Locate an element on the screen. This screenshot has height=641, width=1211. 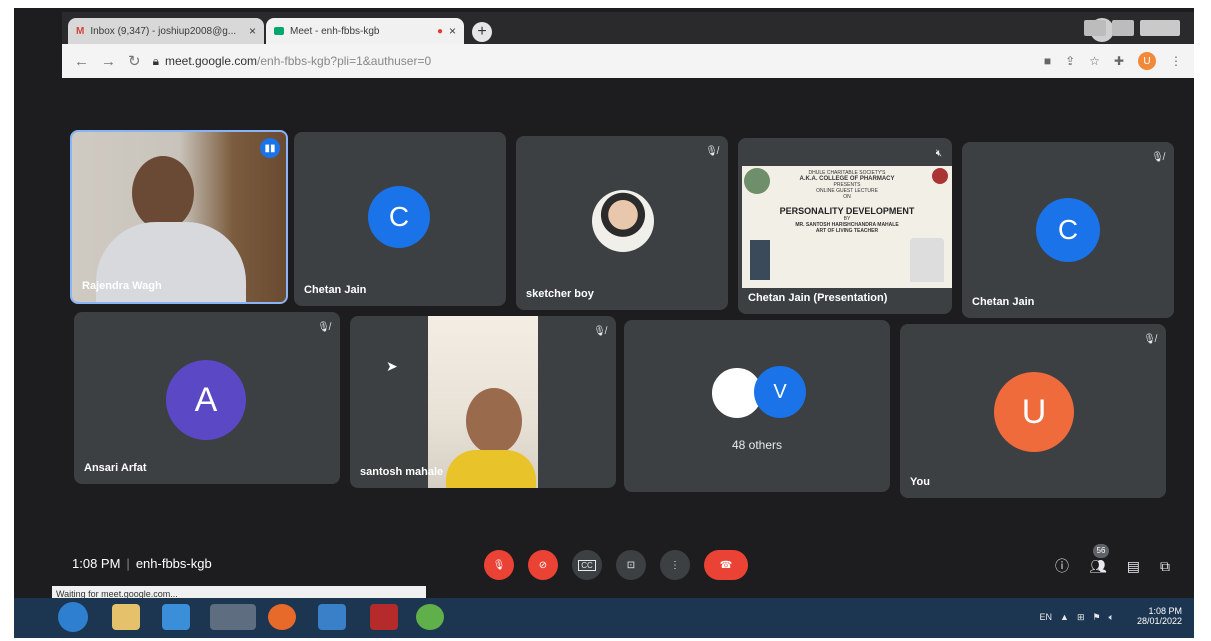
chat-icon: ▤ is located at coordinates (1133, 566).